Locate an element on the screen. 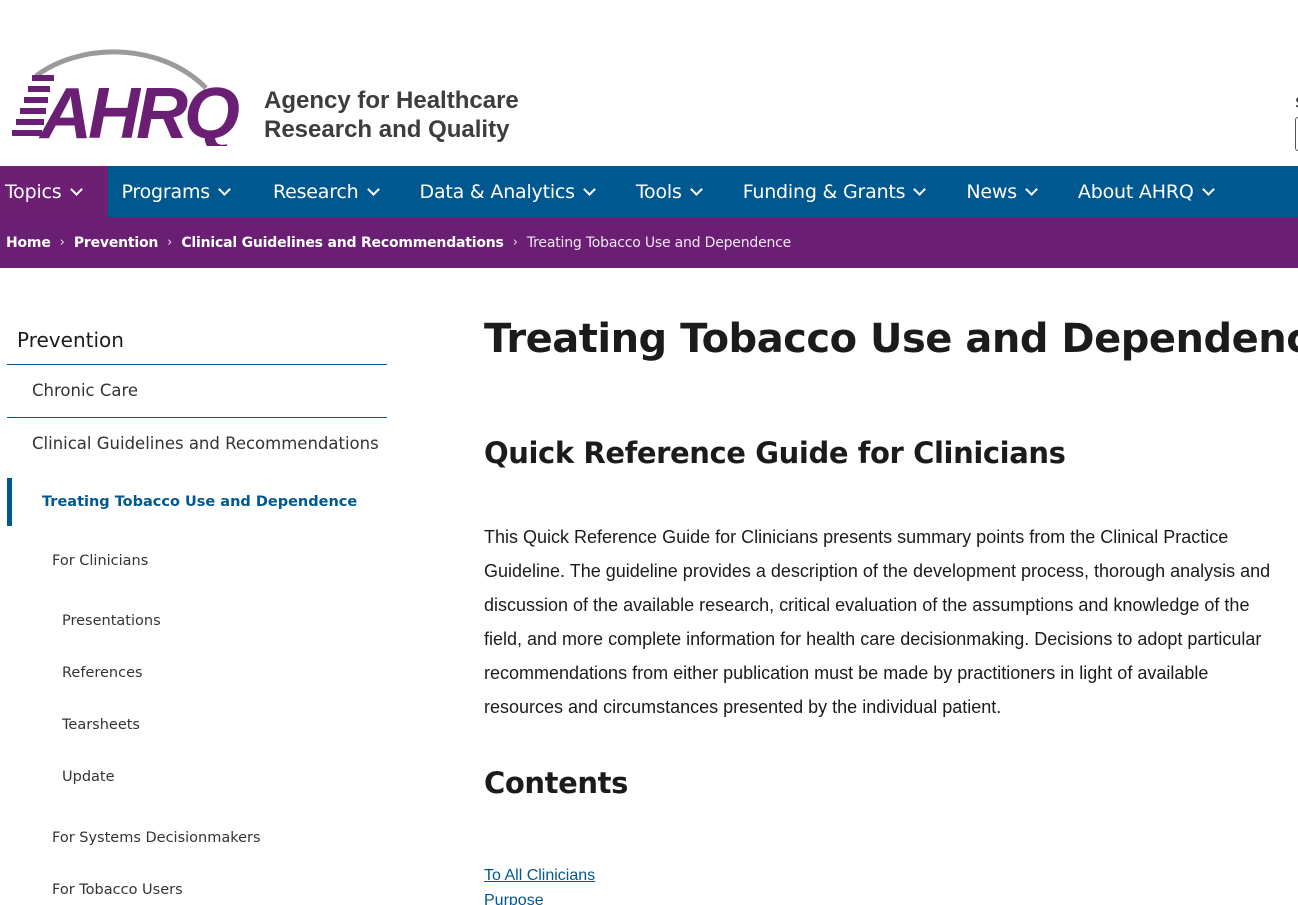 This screenshot has height=905, width=1298. ahrq-logo: AHRQ is located at coordinates (126, 96).